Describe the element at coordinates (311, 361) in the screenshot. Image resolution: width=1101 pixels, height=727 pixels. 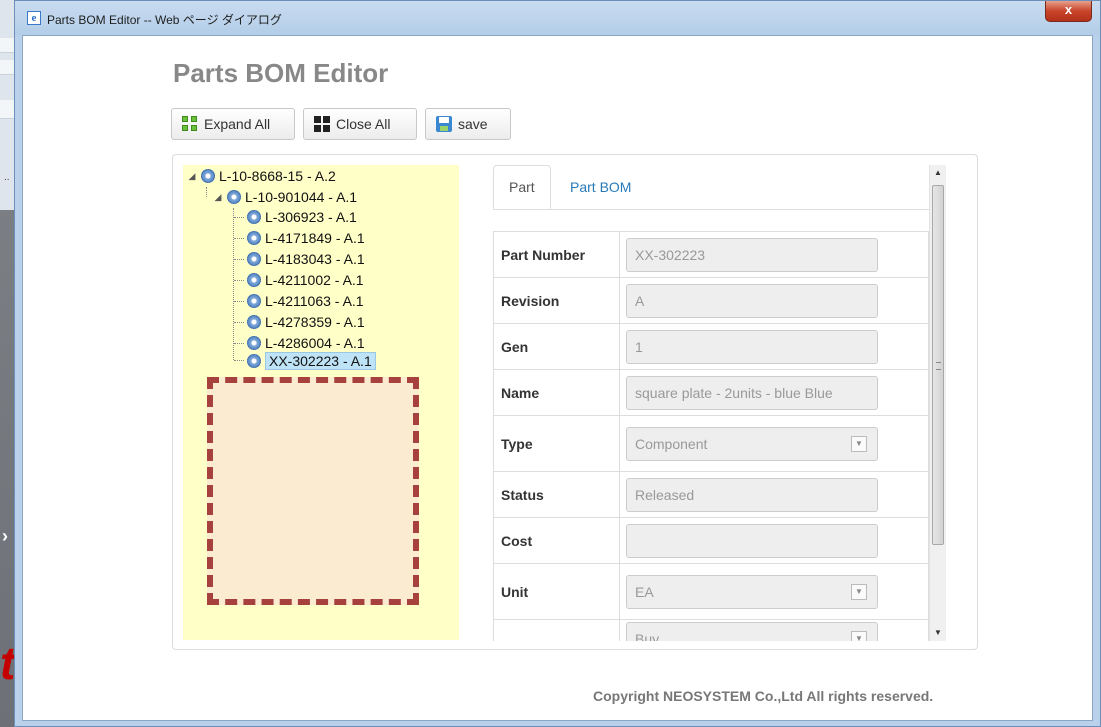
I see `tree-leaf-selected: XX-302223 - A.1` at that location.